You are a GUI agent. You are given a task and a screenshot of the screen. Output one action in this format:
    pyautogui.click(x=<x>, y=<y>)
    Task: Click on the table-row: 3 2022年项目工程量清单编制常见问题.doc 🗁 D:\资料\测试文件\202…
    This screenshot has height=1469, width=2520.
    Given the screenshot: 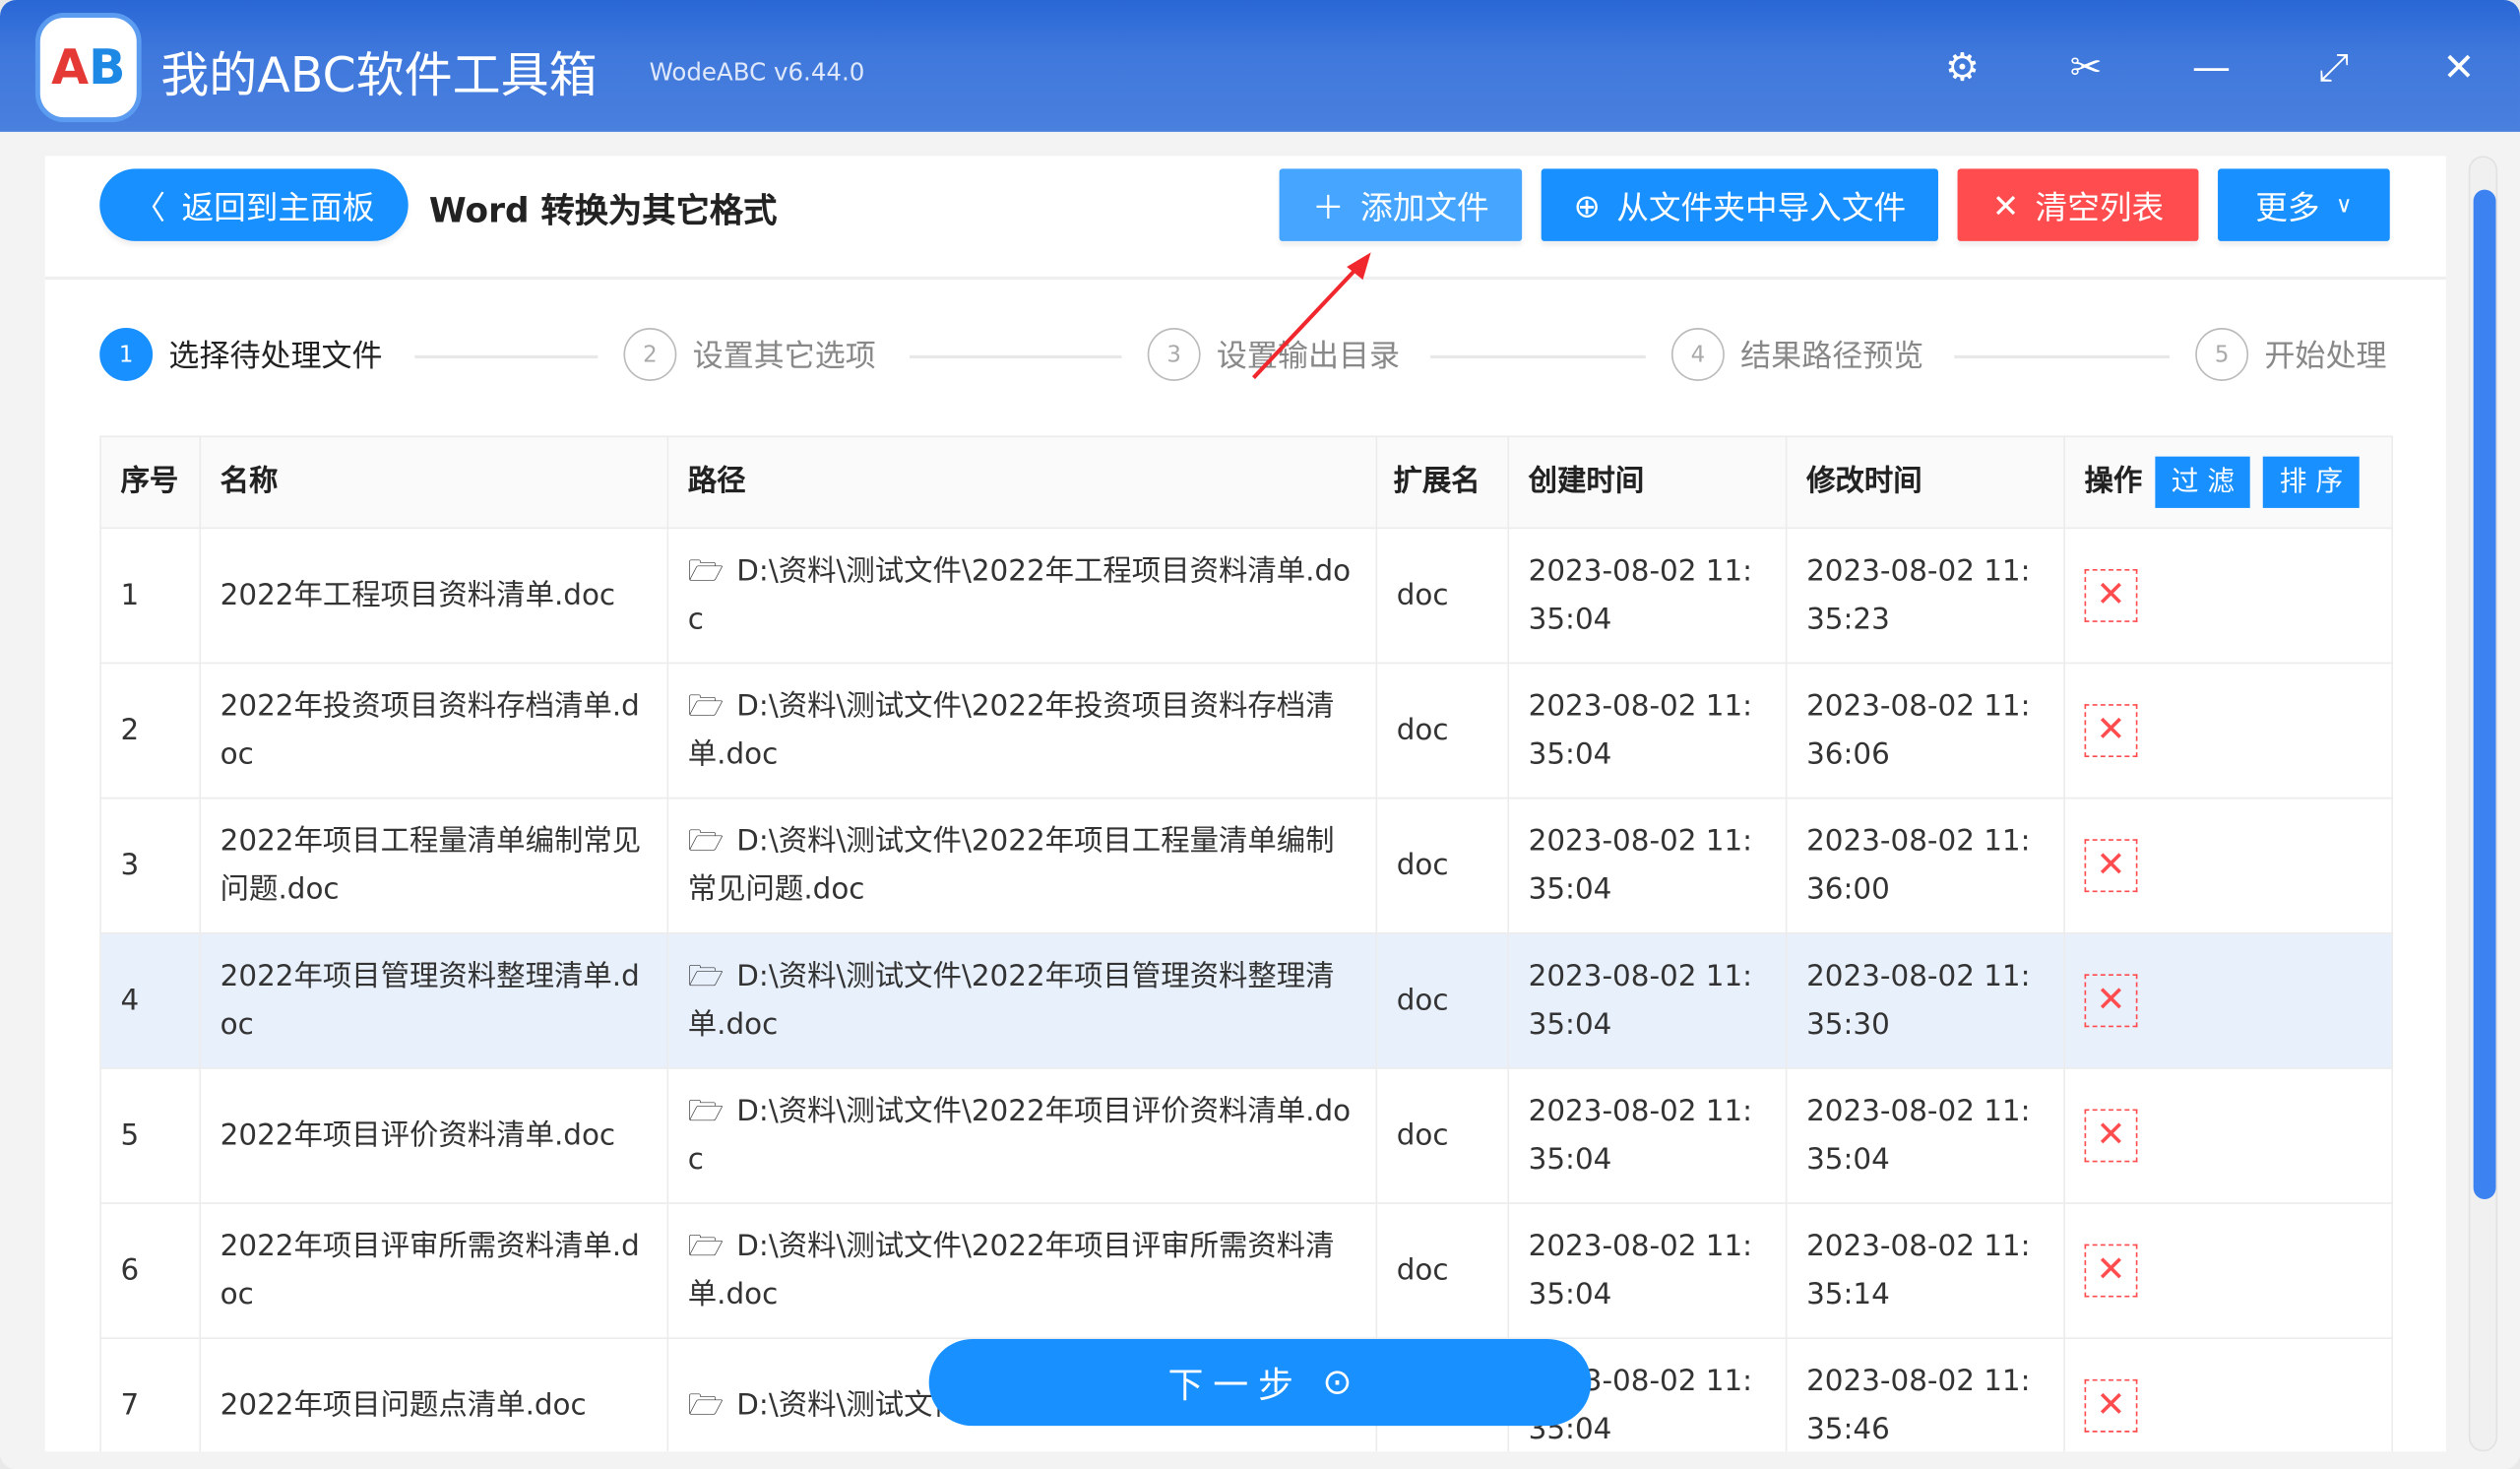 What is the action you would take?
    pyautogui.click(x=1246, y=865)
    